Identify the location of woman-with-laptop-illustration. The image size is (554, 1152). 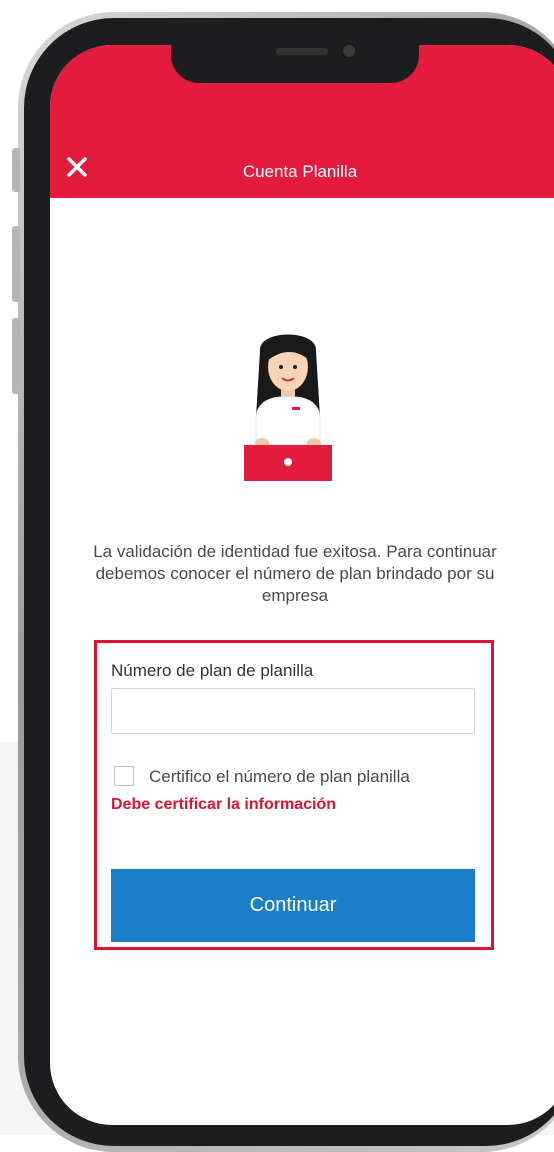
(288, 401).